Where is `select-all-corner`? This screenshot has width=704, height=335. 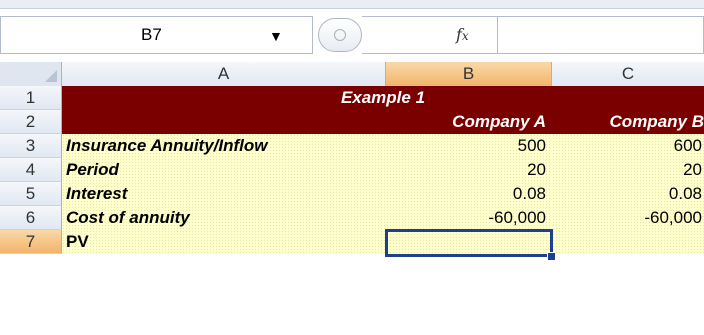
select-all-corner is located at coordinates (31, 74).